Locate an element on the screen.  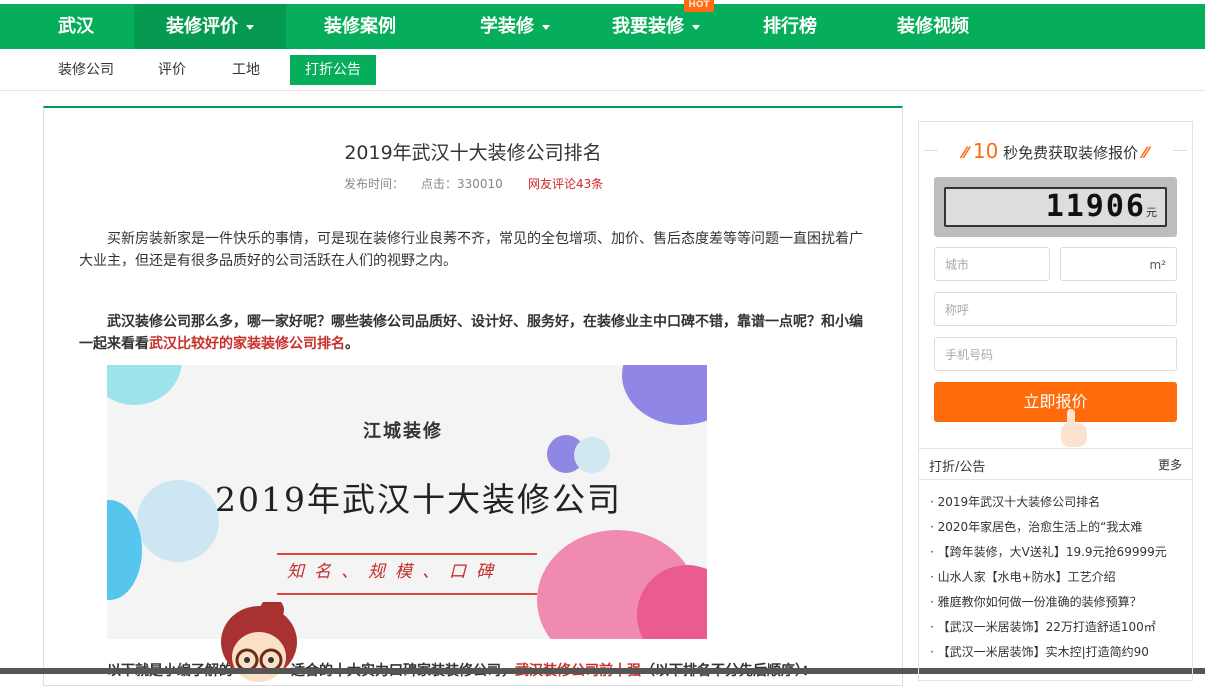
comment-count-link: 网友评论43条 is located at coordinates (565, 183).